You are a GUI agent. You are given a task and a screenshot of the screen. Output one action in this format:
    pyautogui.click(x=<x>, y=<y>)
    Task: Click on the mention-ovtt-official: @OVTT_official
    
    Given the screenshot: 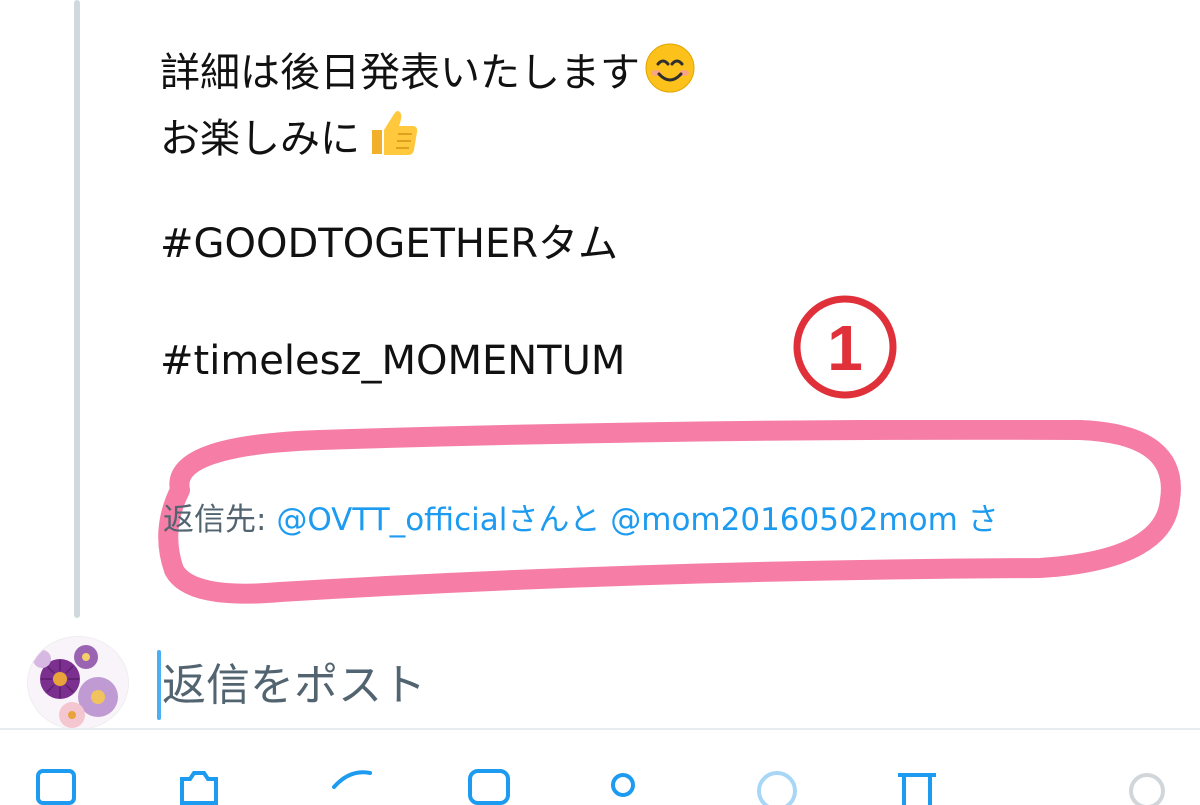 What is the action you would take?
    pyautogui.click(x=391, y=520)
    